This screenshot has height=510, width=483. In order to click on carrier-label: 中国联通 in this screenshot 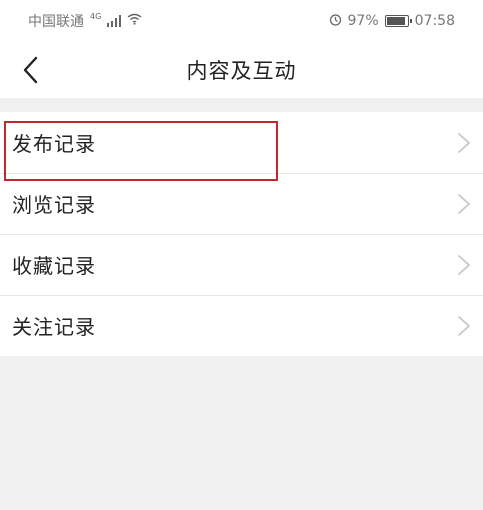, I will do `click(56, 22)`.